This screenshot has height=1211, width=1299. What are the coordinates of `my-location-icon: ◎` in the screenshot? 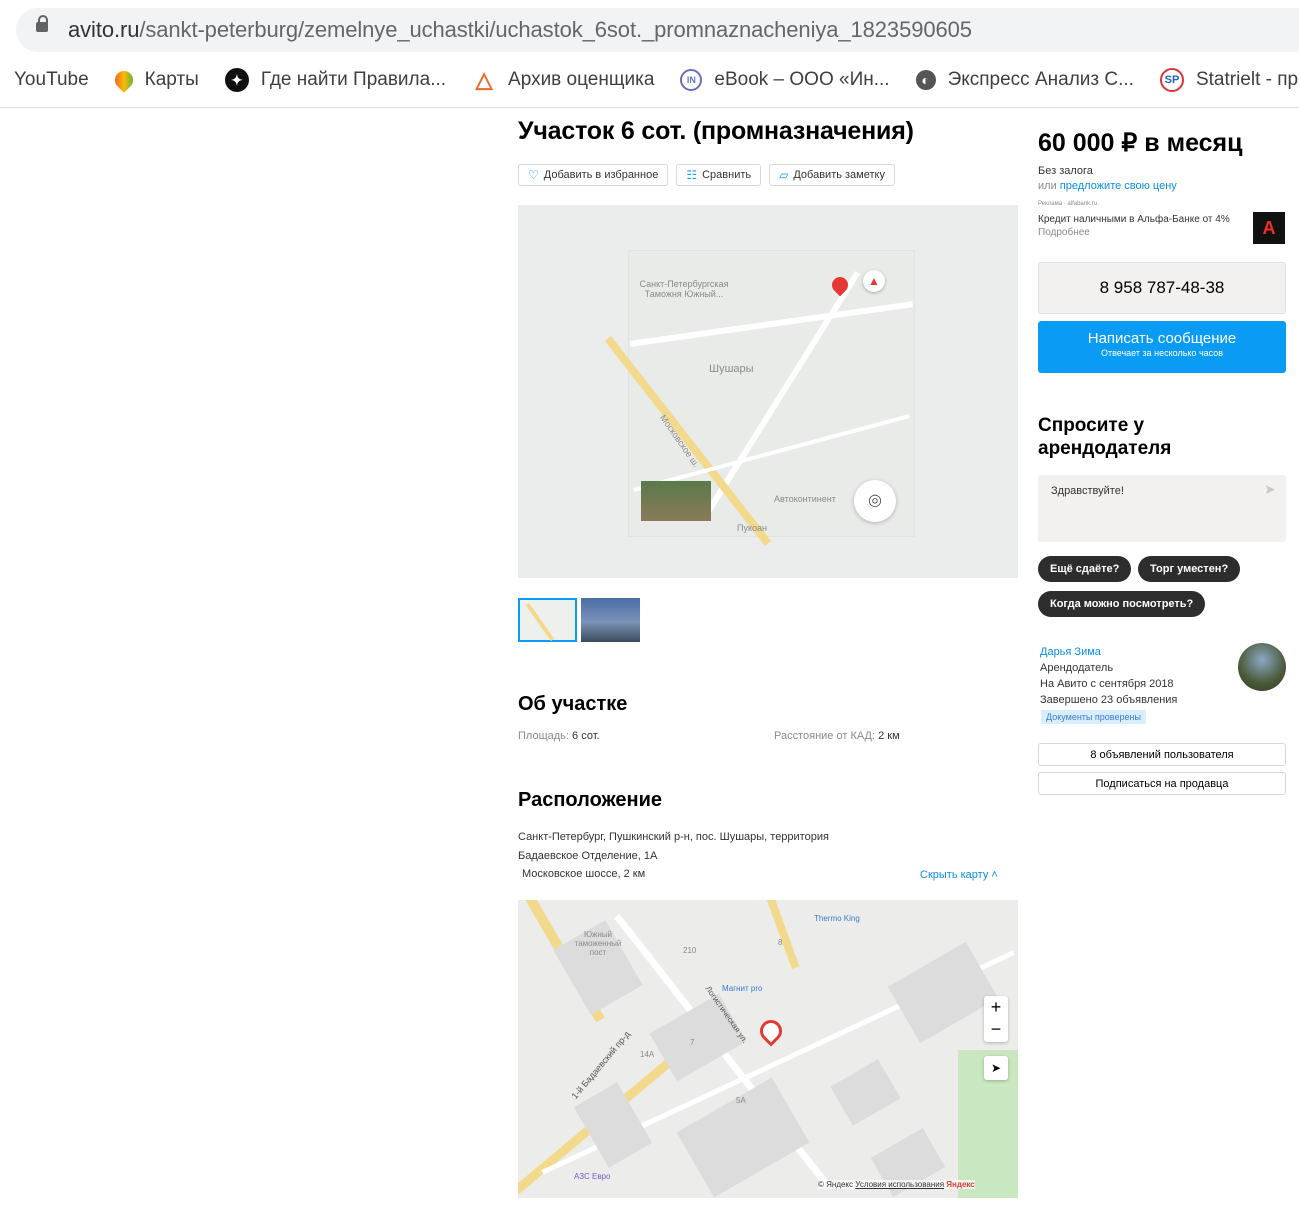 It's located at (875, 501).